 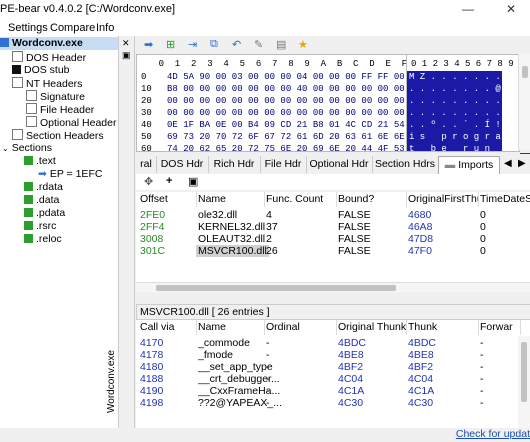 What do you see at coordinates (511, 9) in the screenshot?
I see `close-button: ✕` at bounding box center [511, 9].